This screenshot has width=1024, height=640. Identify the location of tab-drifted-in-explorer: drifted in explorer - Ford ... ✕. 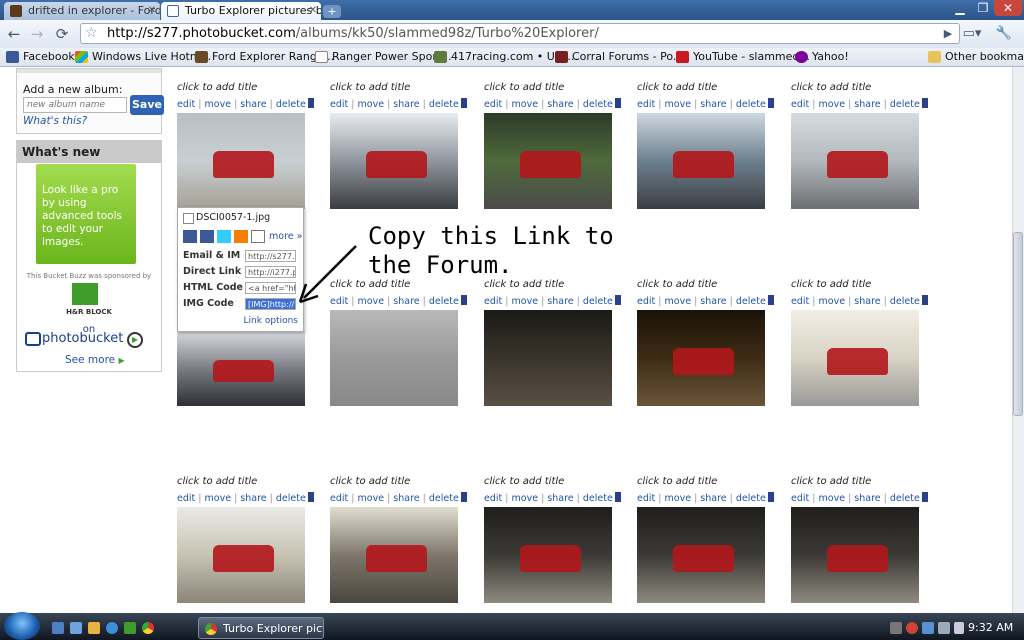
(82, 11).